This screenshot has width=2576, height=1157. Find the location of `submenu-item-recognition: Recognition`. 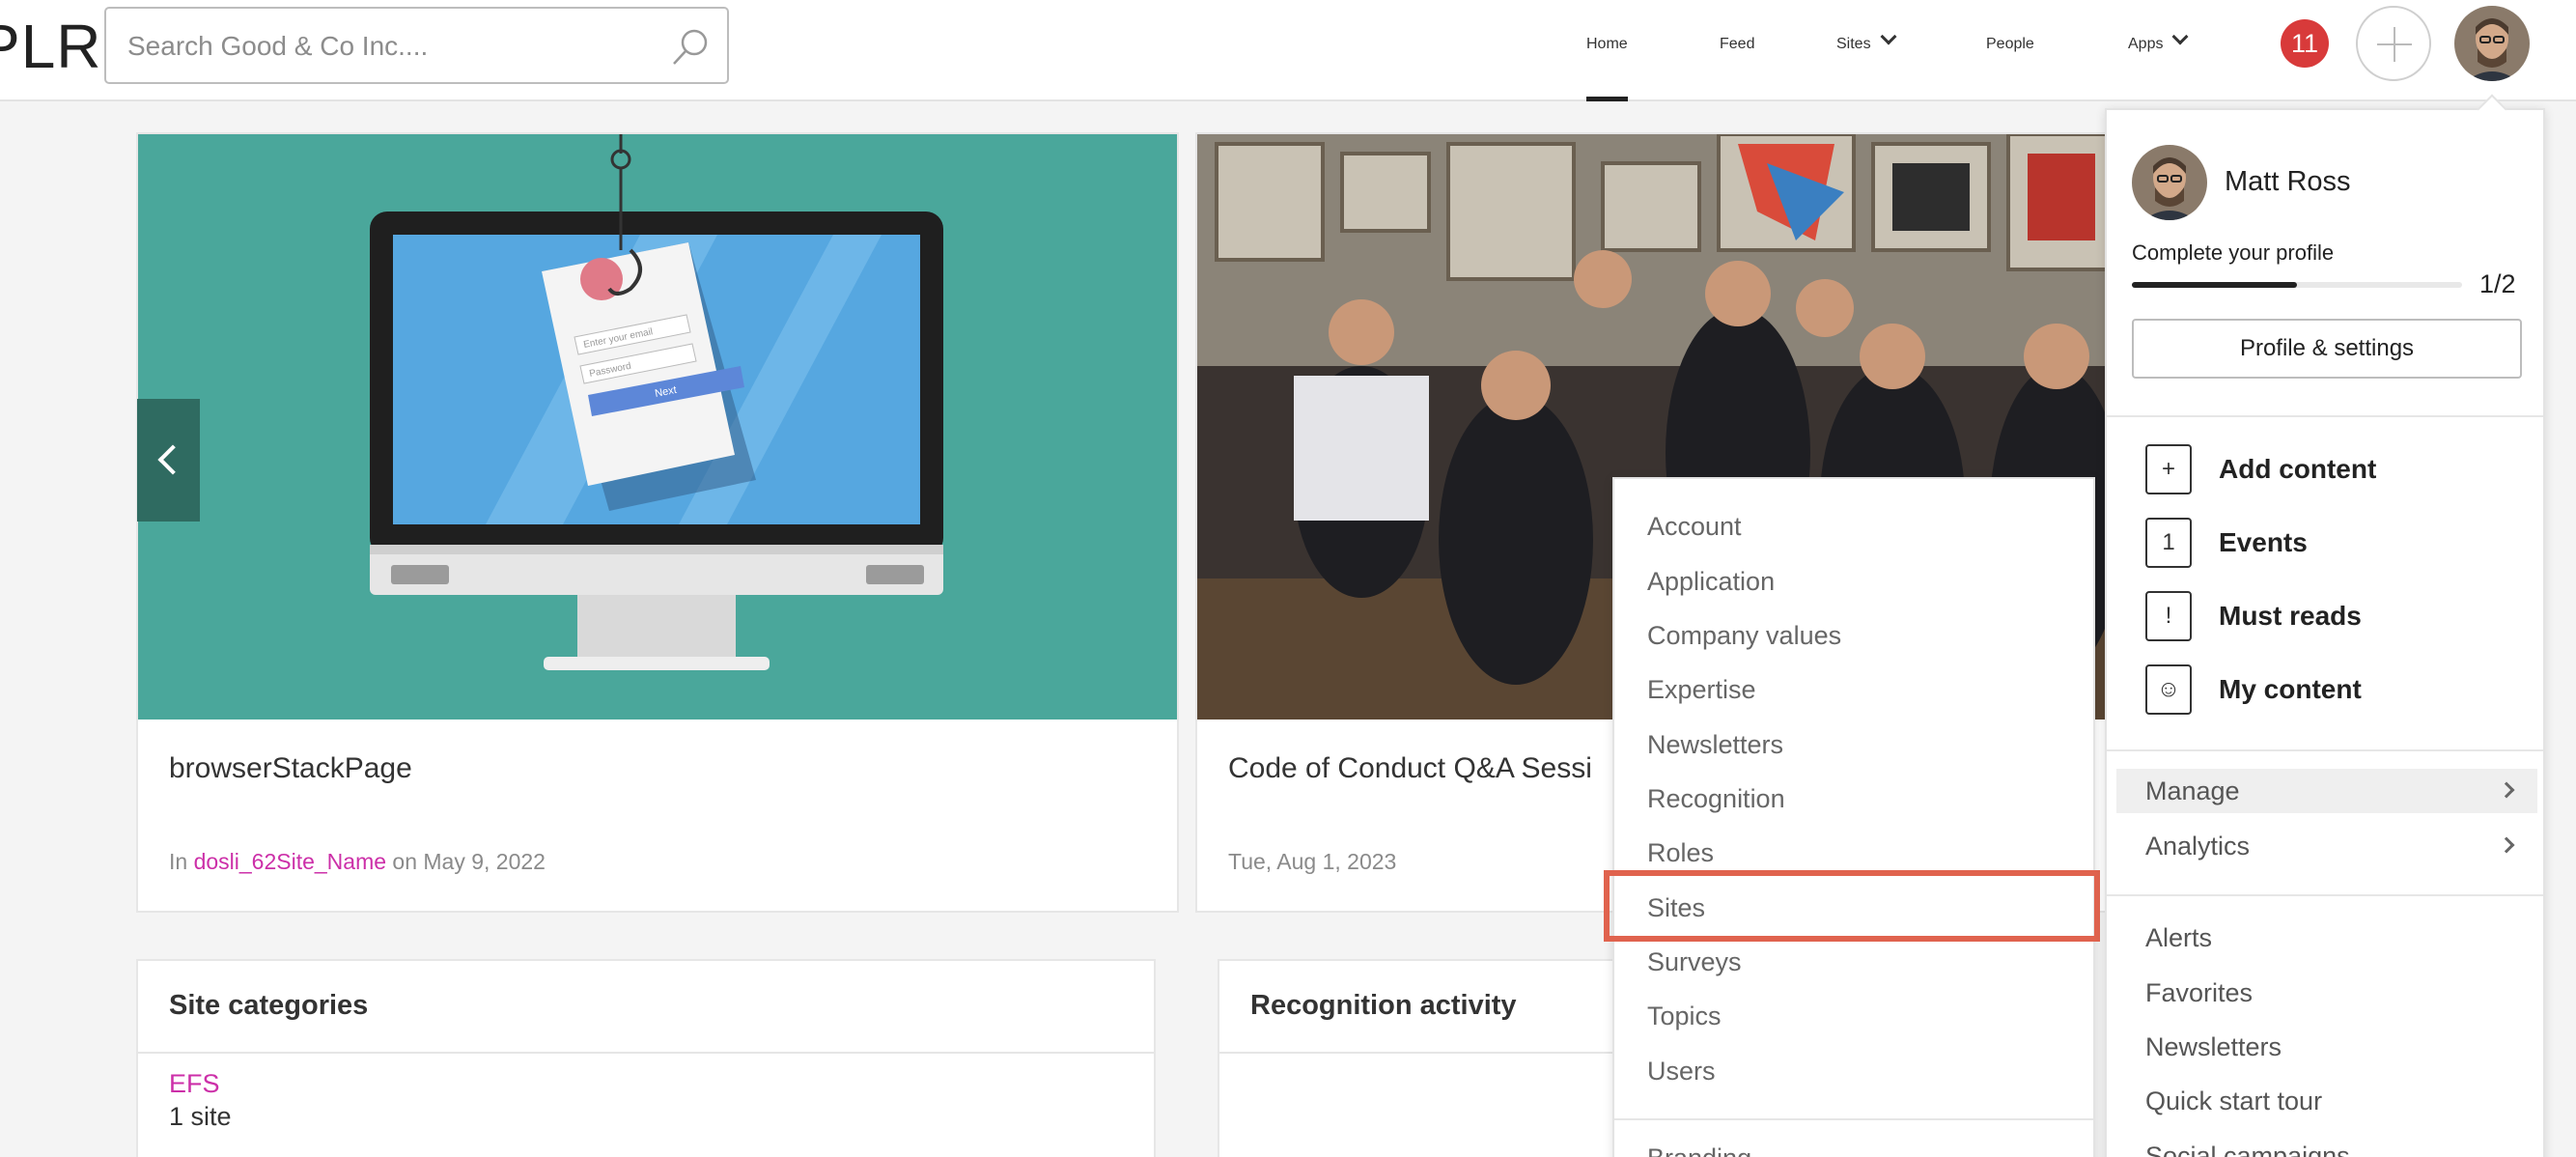

submenu-item-recognition: Recognition is located at coordinates (1716, 799).